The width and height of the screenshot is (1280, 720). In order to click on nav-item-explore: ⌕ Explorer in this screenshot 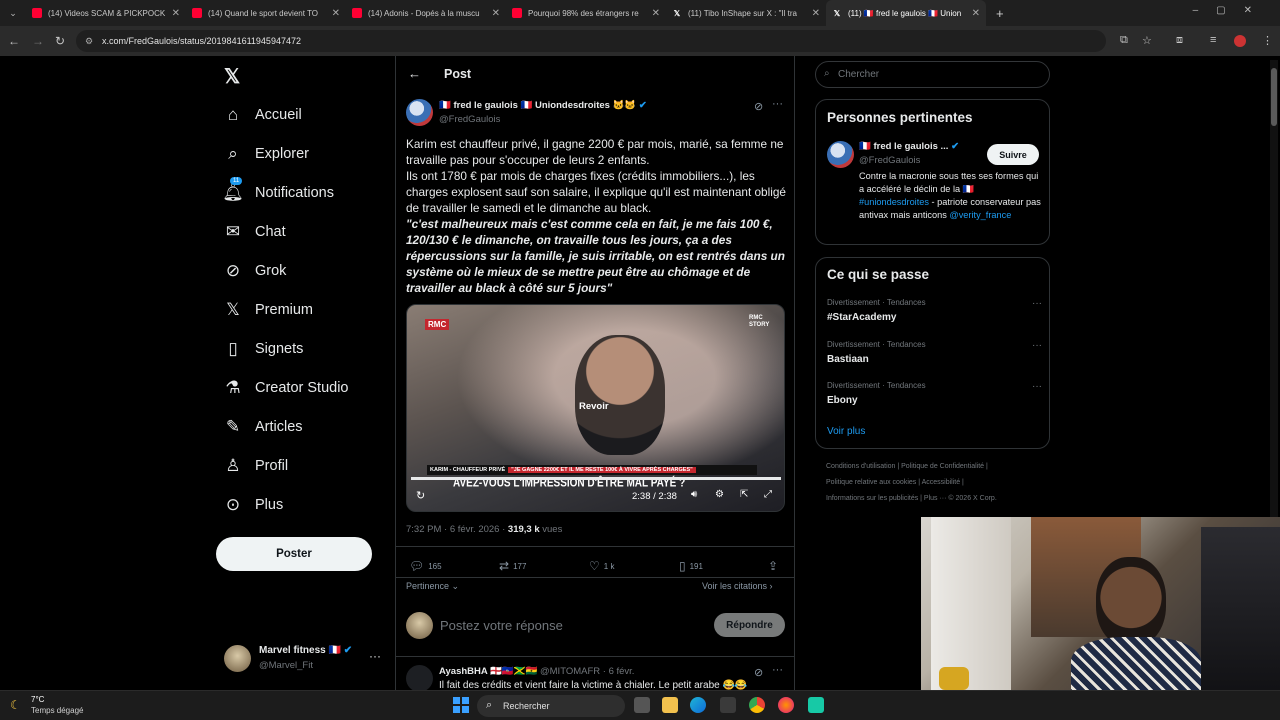, I will do `click(265, 154)`.